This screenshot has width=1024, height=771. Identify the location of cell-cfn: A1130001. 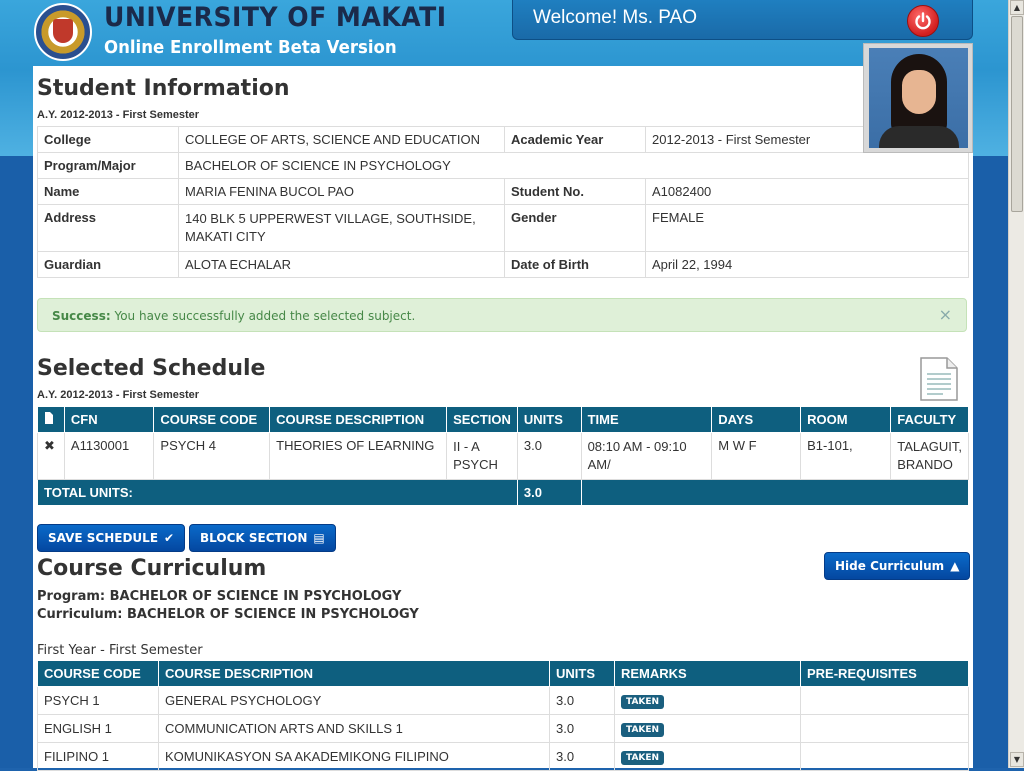
(109, 456).